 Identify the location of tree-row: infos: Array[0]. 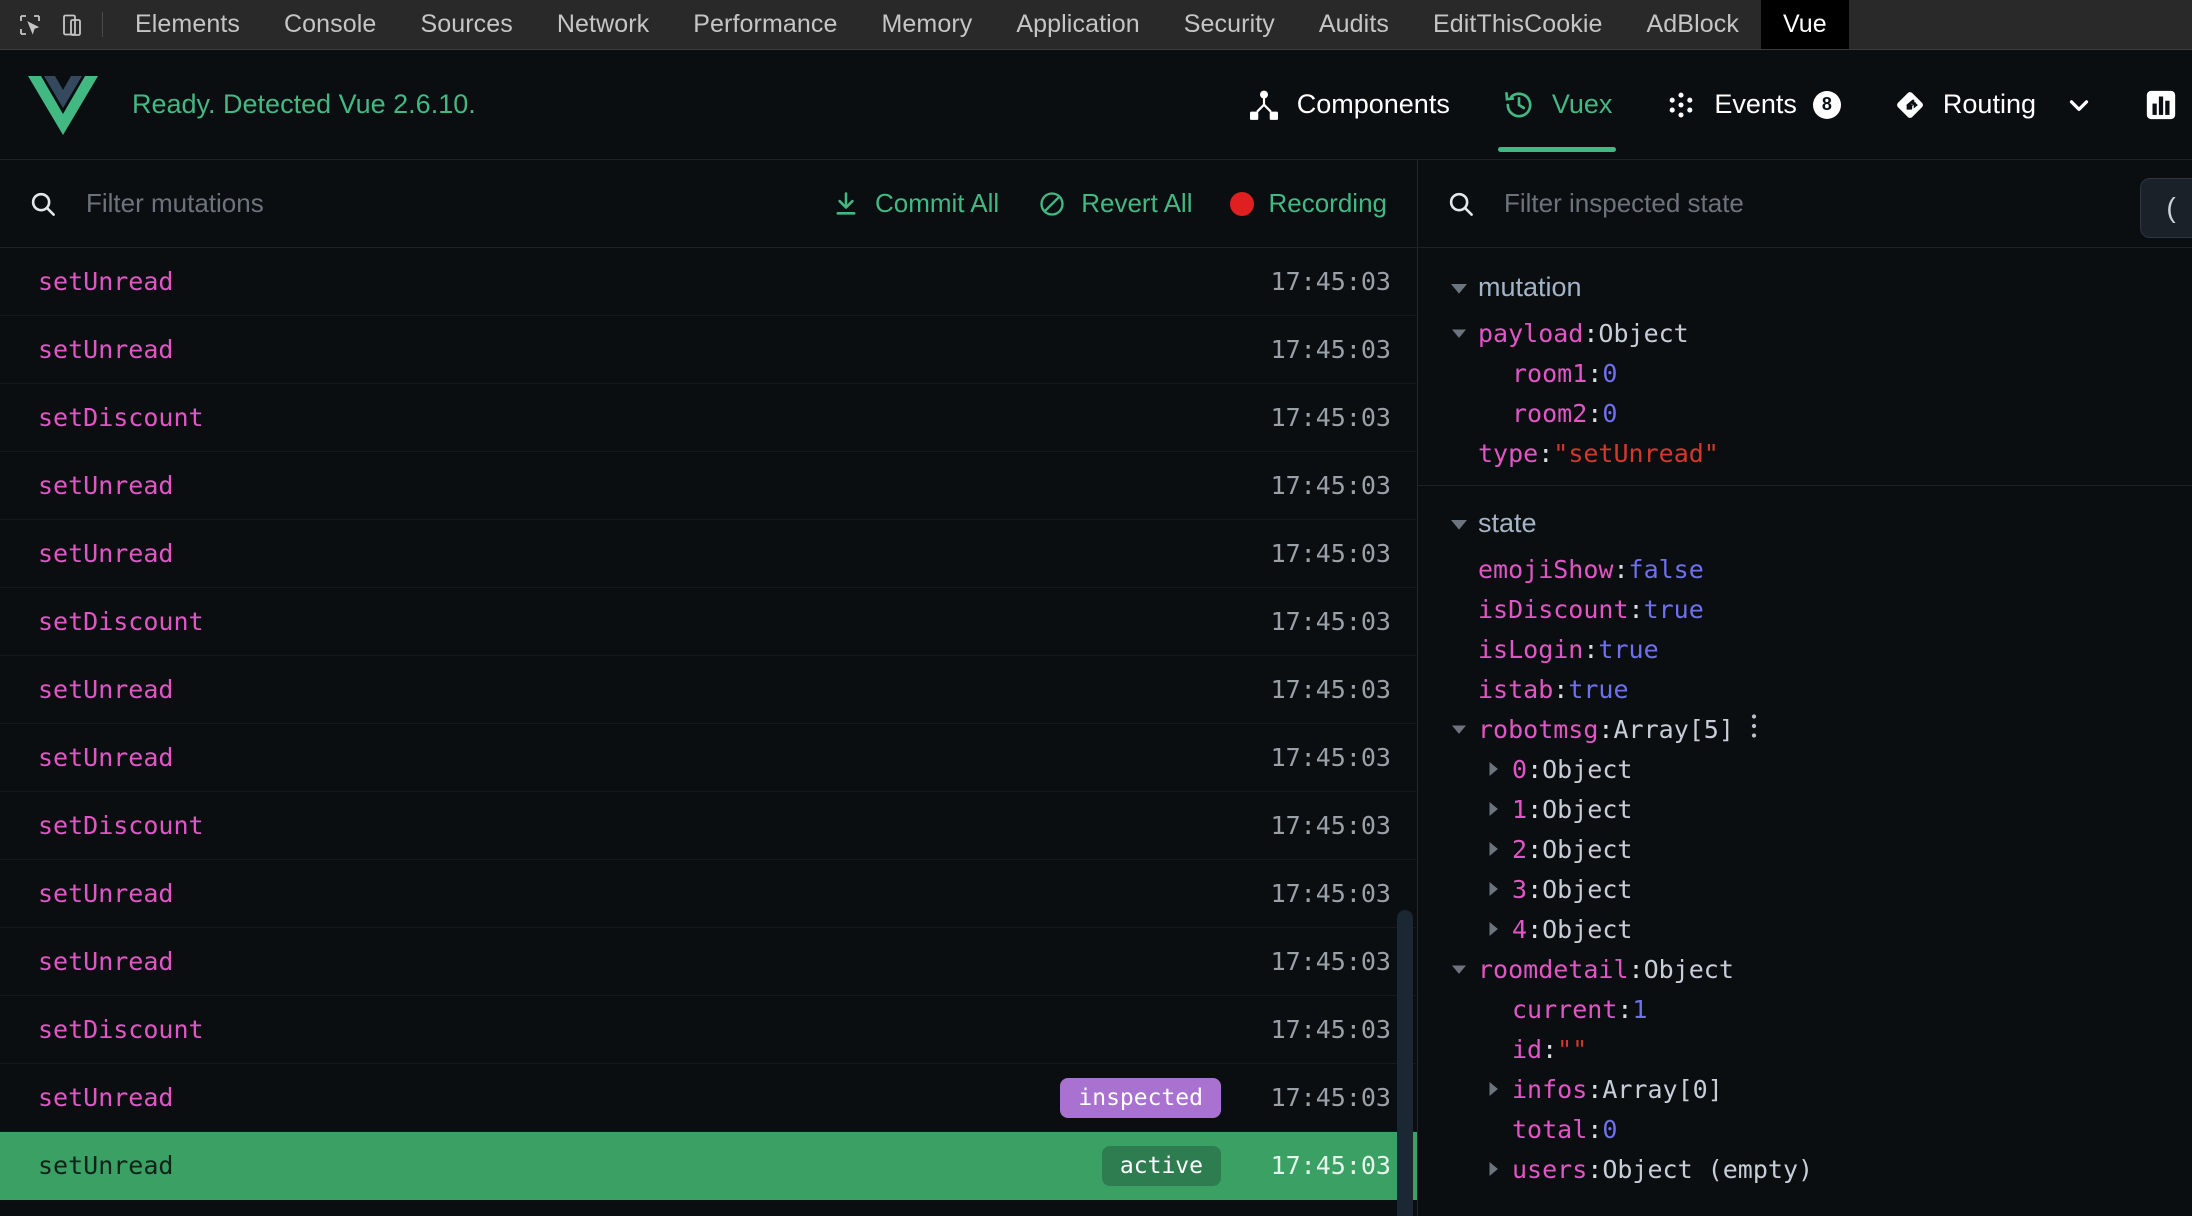
(1805, 1089).